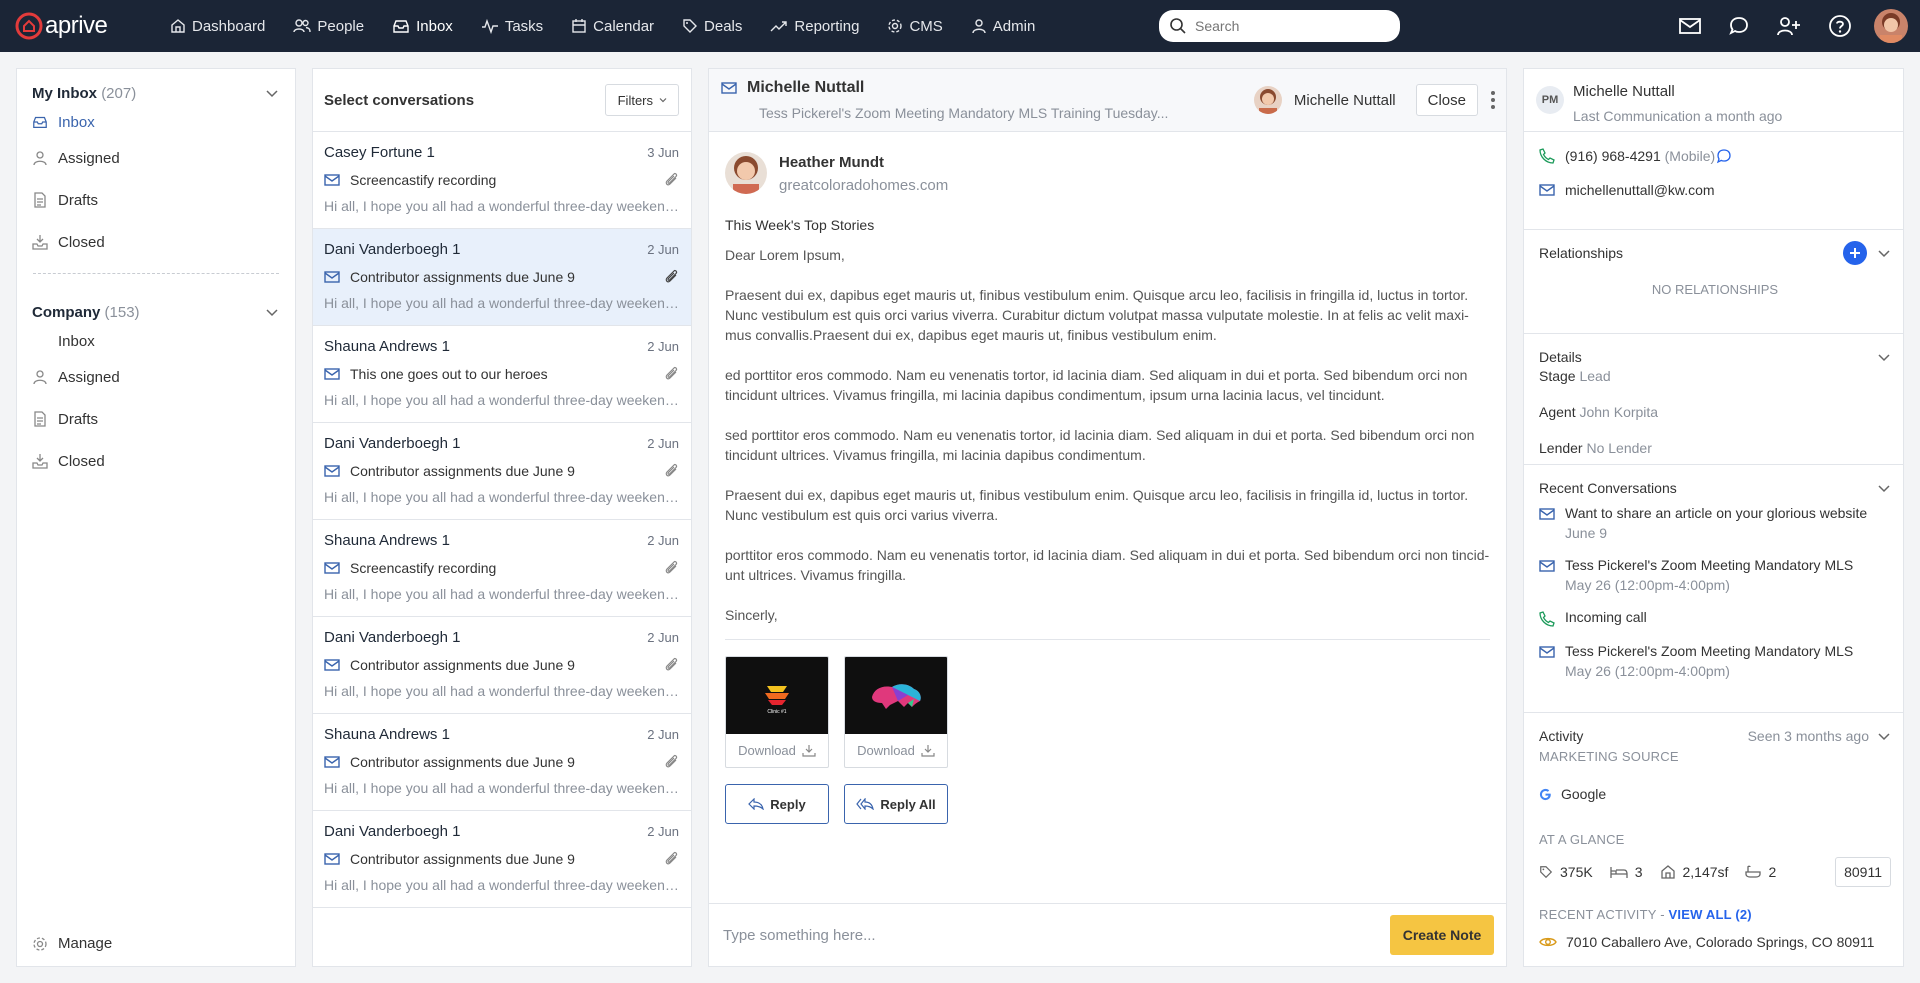 This screenshot has width=1920, height=983. Describe the element at coordinates (1561, 736) in the screenshot. I see `activity-title: Activity` at that location.